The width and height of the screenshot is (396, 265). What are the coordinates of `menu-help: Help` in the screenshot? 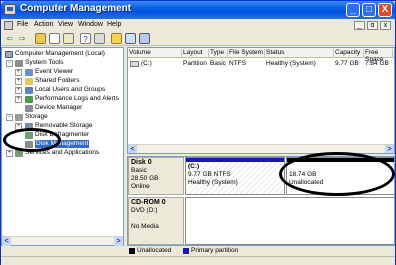 It's located at (114, 24).